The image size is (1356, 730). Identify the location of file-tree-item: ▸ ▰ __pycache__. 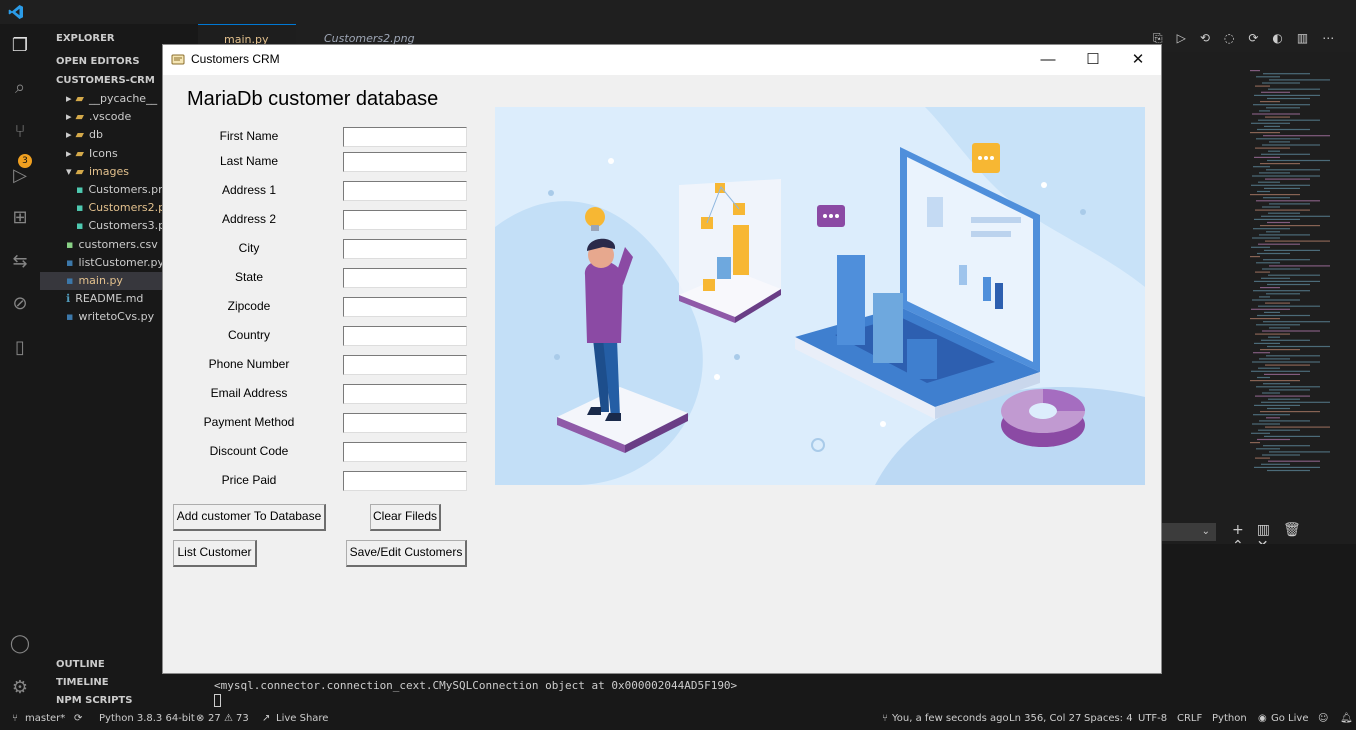
(111, 99).